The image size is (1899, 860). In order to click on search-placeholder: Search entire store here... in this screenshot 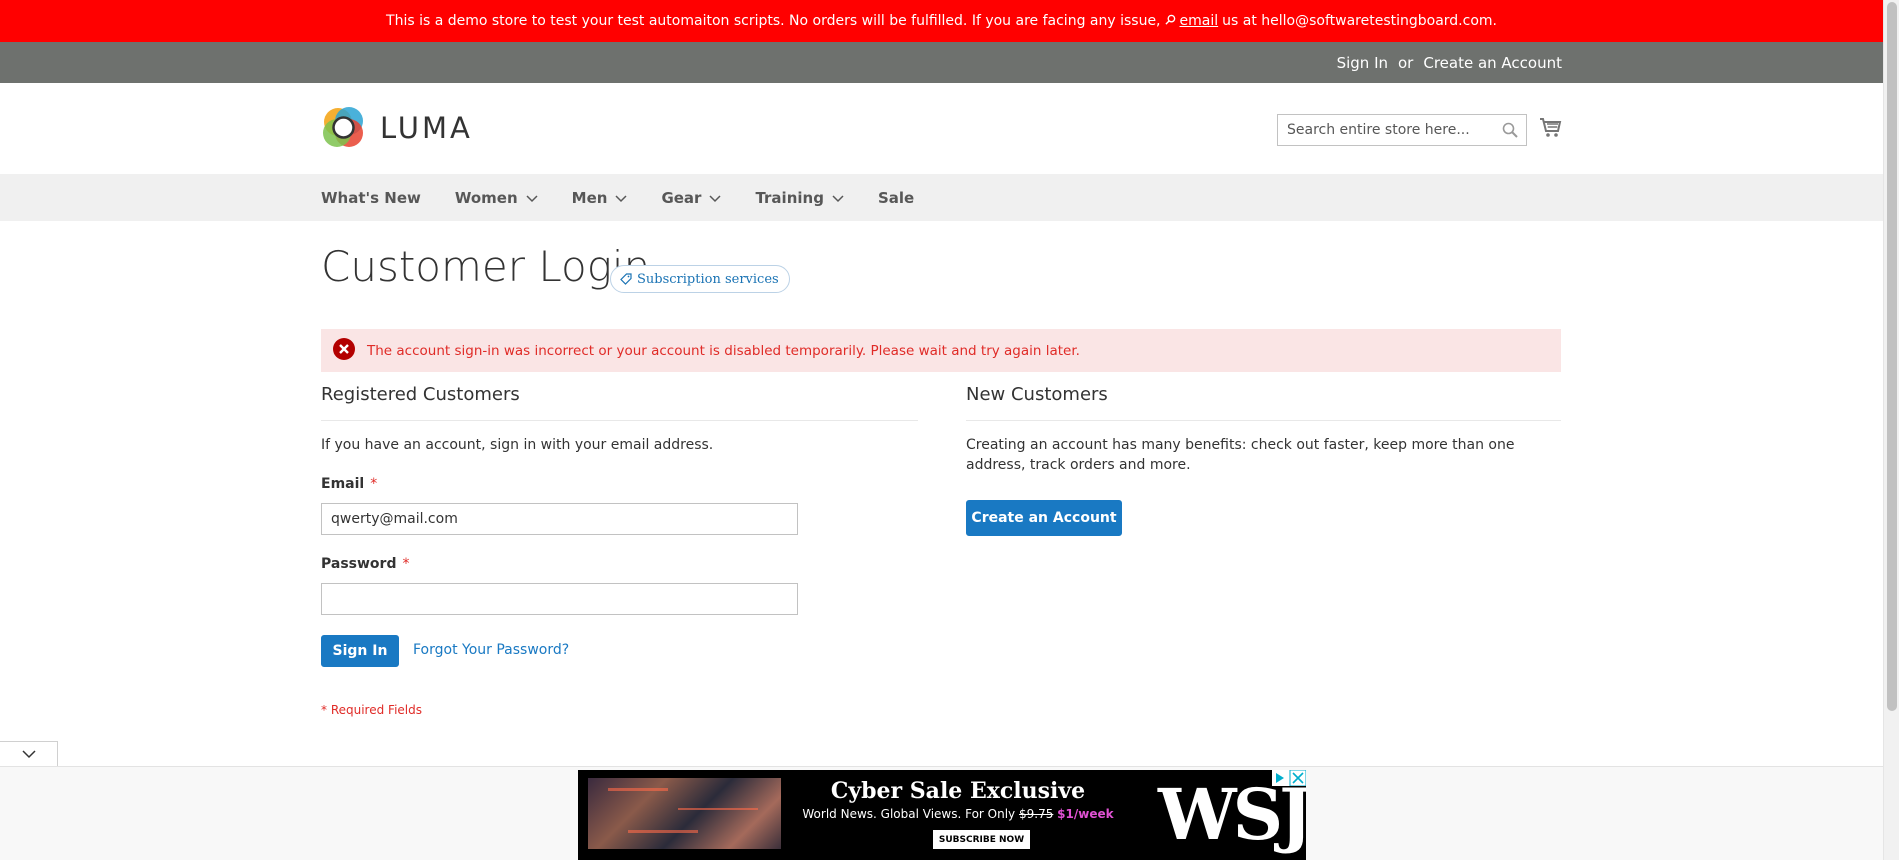, I will do `click(1378, 130)`.